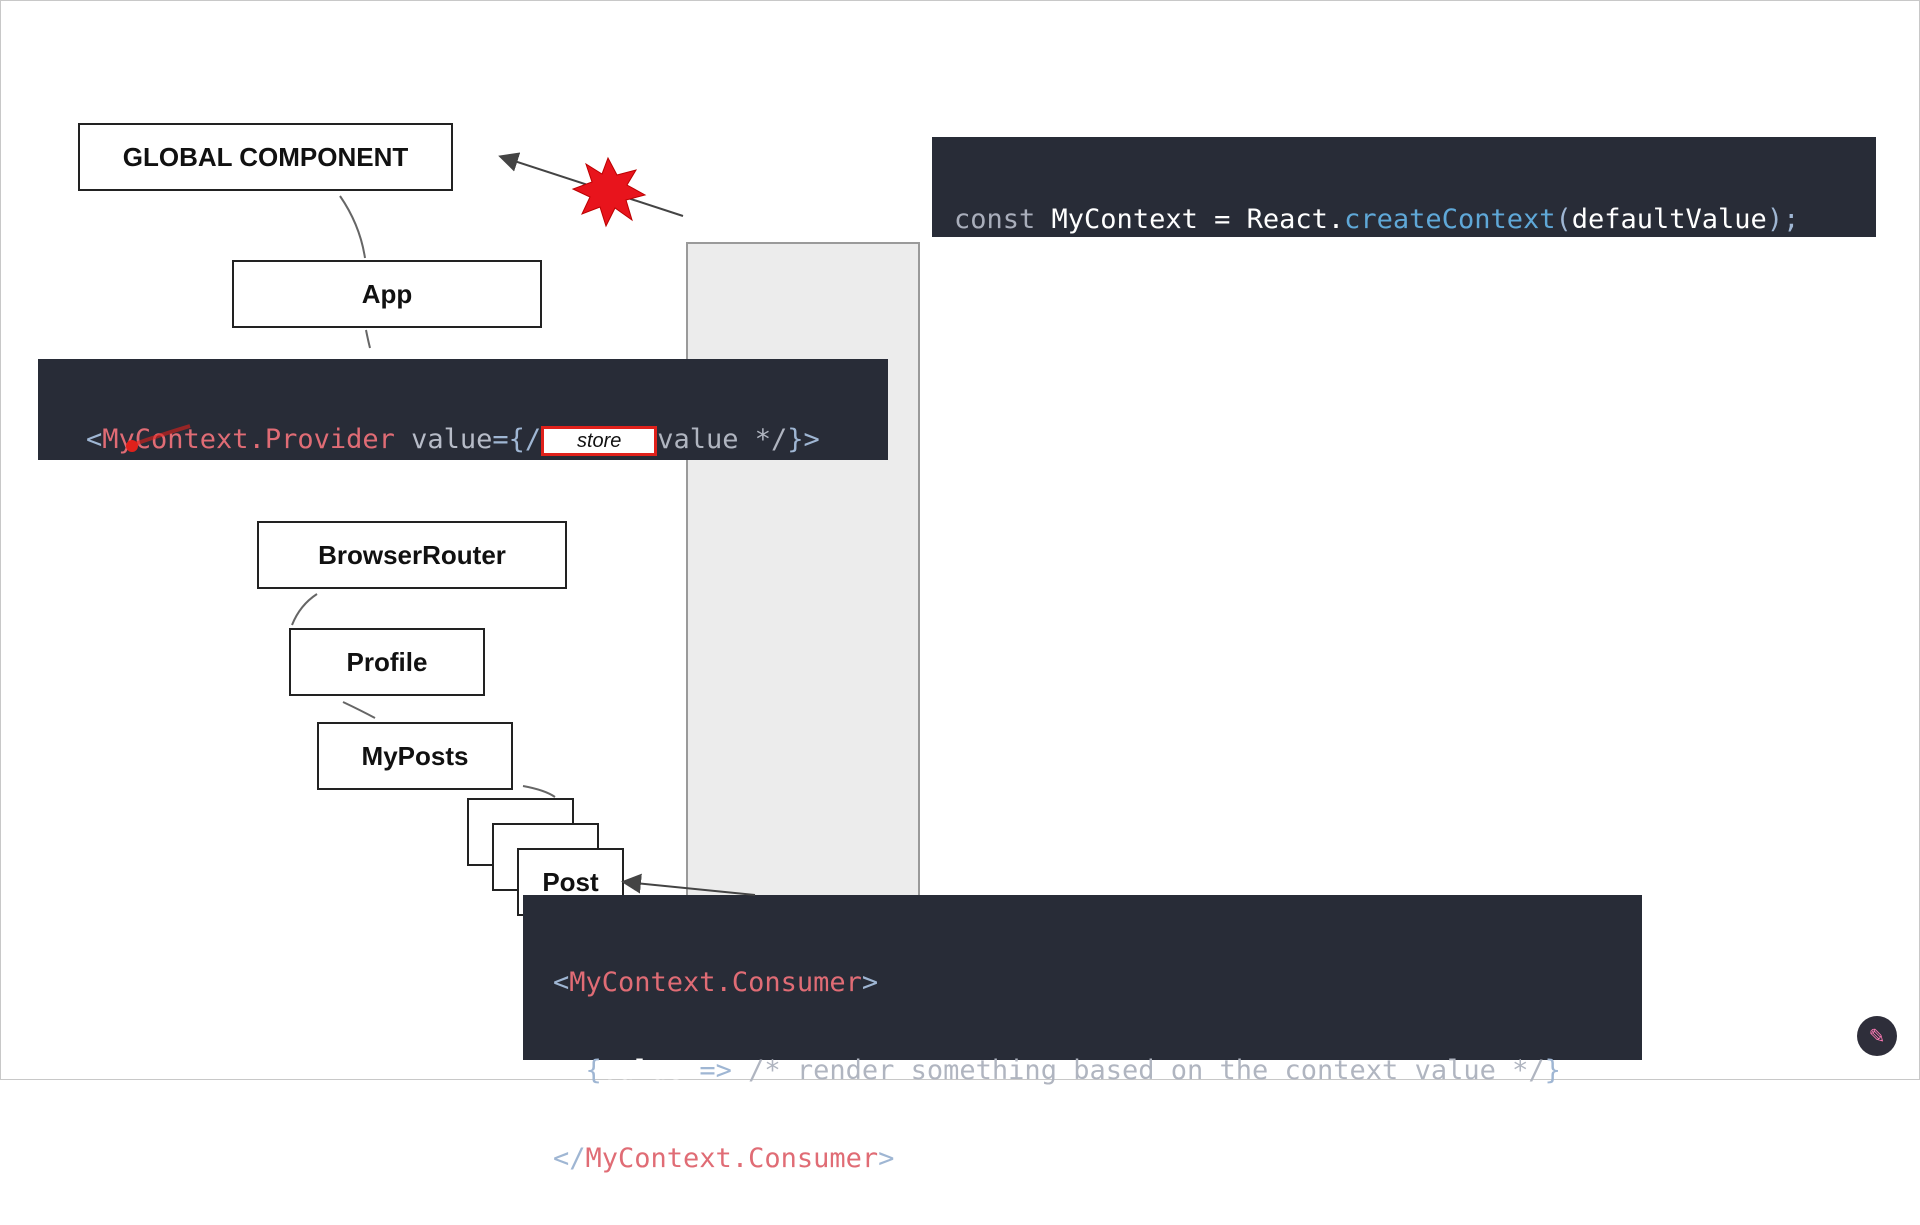 This screenshot has width=1920, height=1225. Describe the element at coordinates (609, 192) in the screenshot. I see `explosion-icon` at that location.